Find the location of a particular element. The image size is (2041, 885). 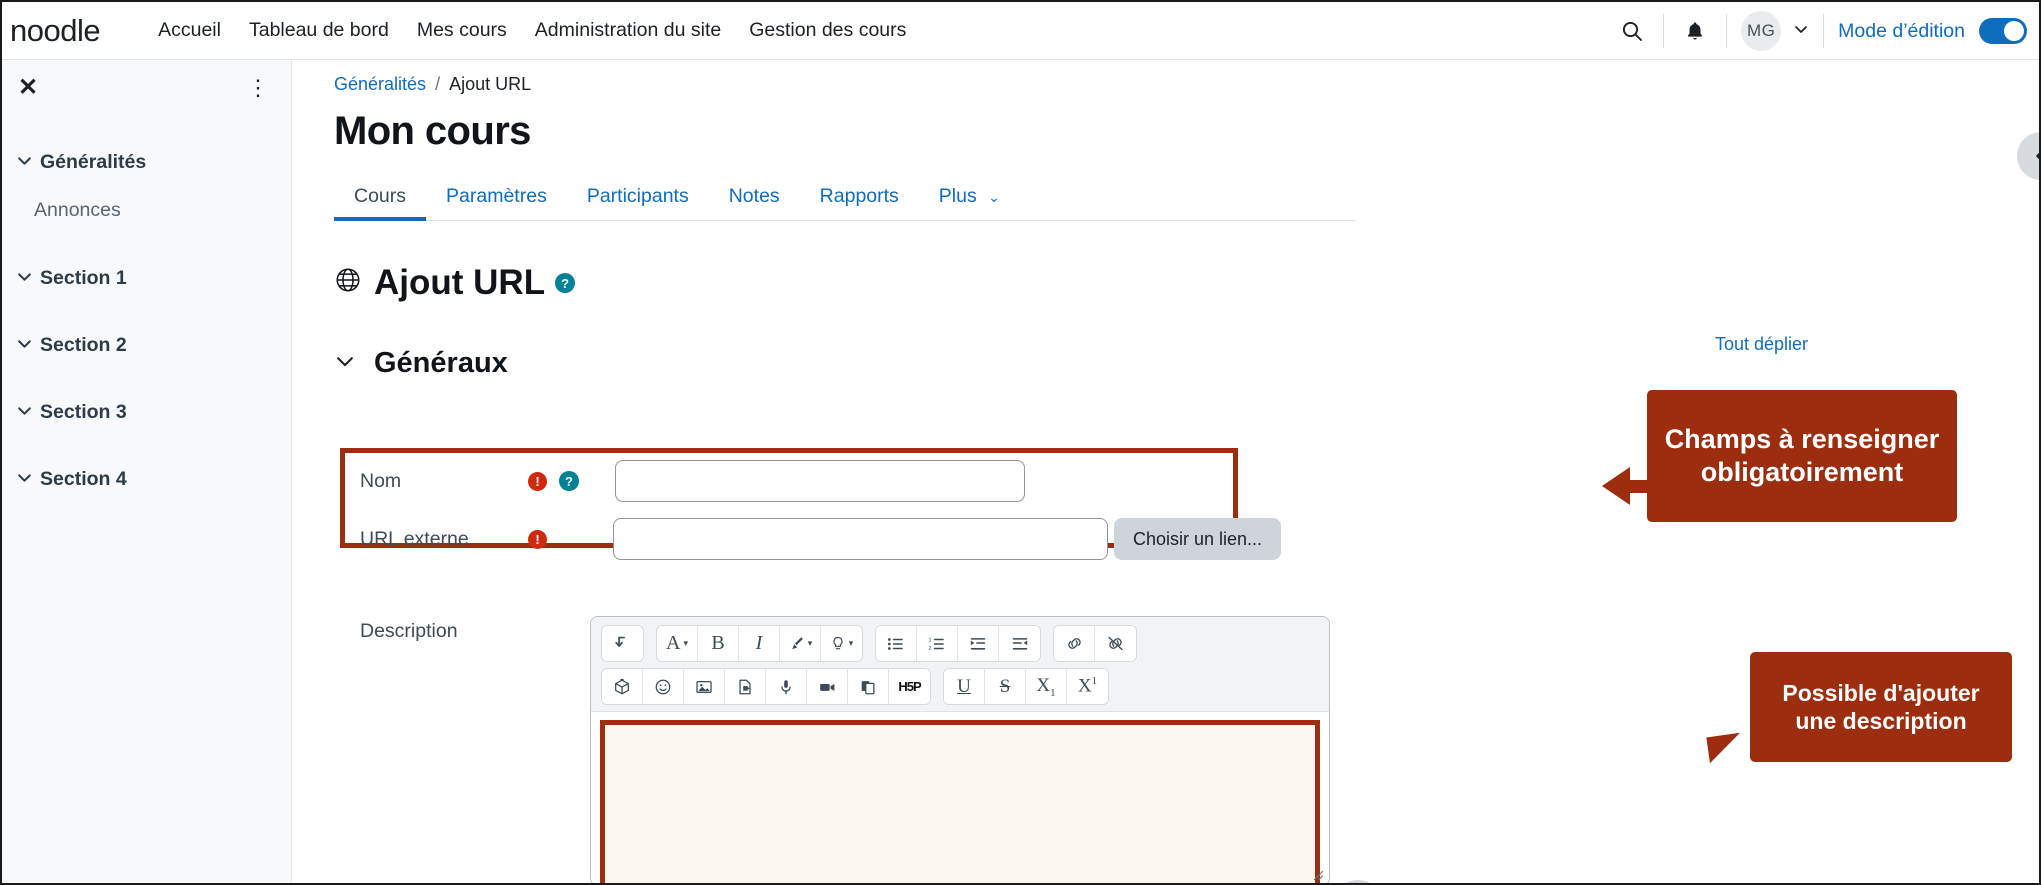

sidebar-item-generalites: Généralités is located at coordinates (146, 162).